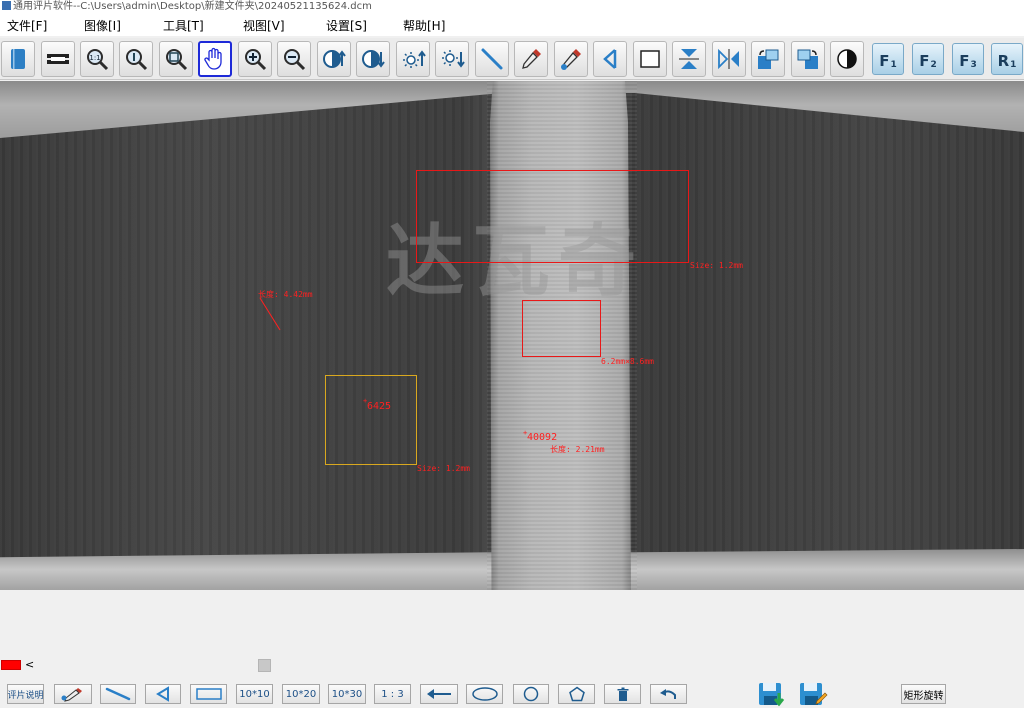 This screenshot has height=708, width=1024. I want to click on film-description-button: 评片说明, so click(25, 694).